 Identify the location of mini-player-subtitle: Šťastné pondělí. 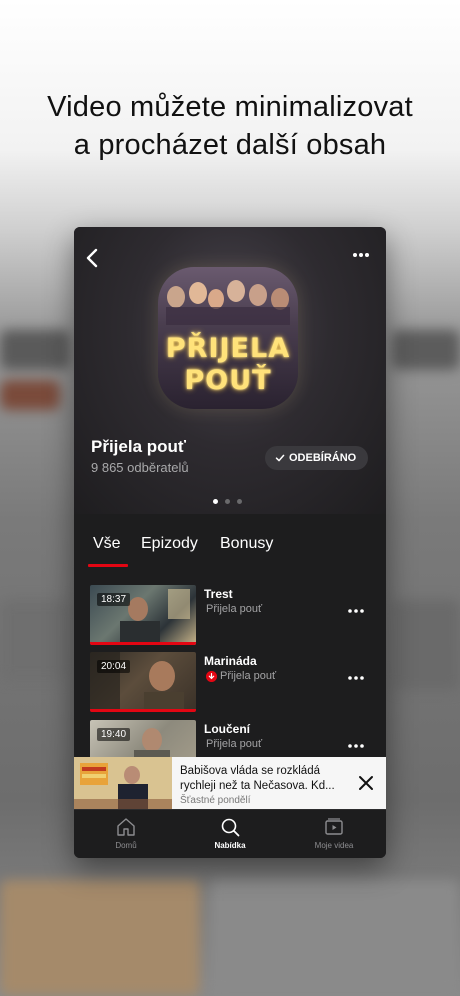
(215, 800).